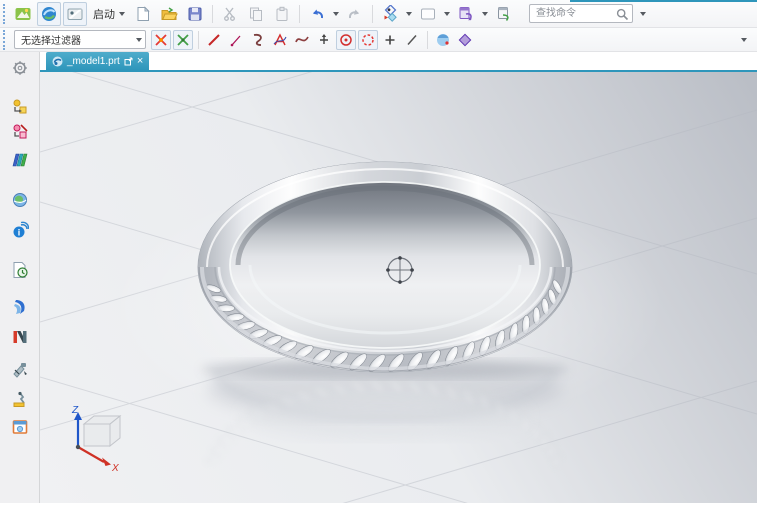 The width and height of the screenshot is (768, 512). Describe the element at coordinates (581, 13) in the screenshot. I see `command-search-box` at that location.